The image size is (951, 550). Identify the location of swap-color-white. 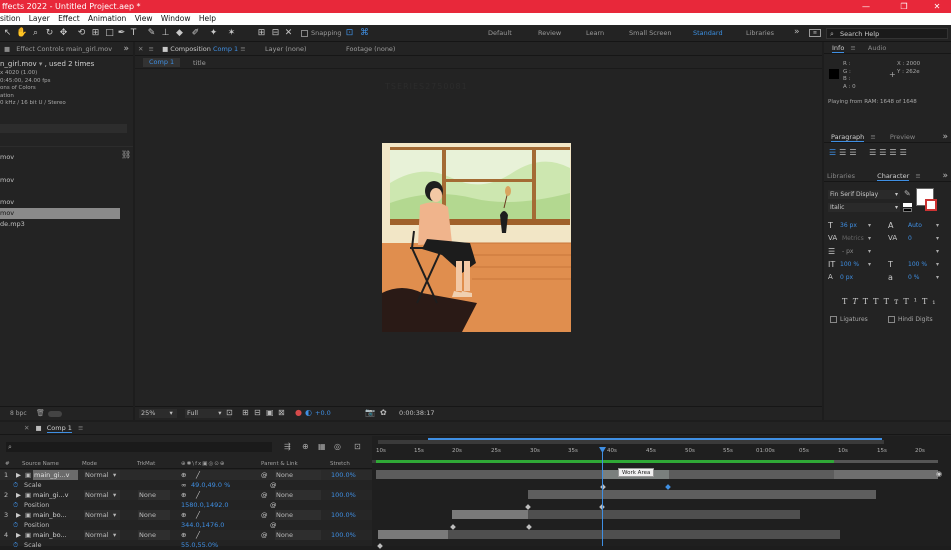
(907, 205).